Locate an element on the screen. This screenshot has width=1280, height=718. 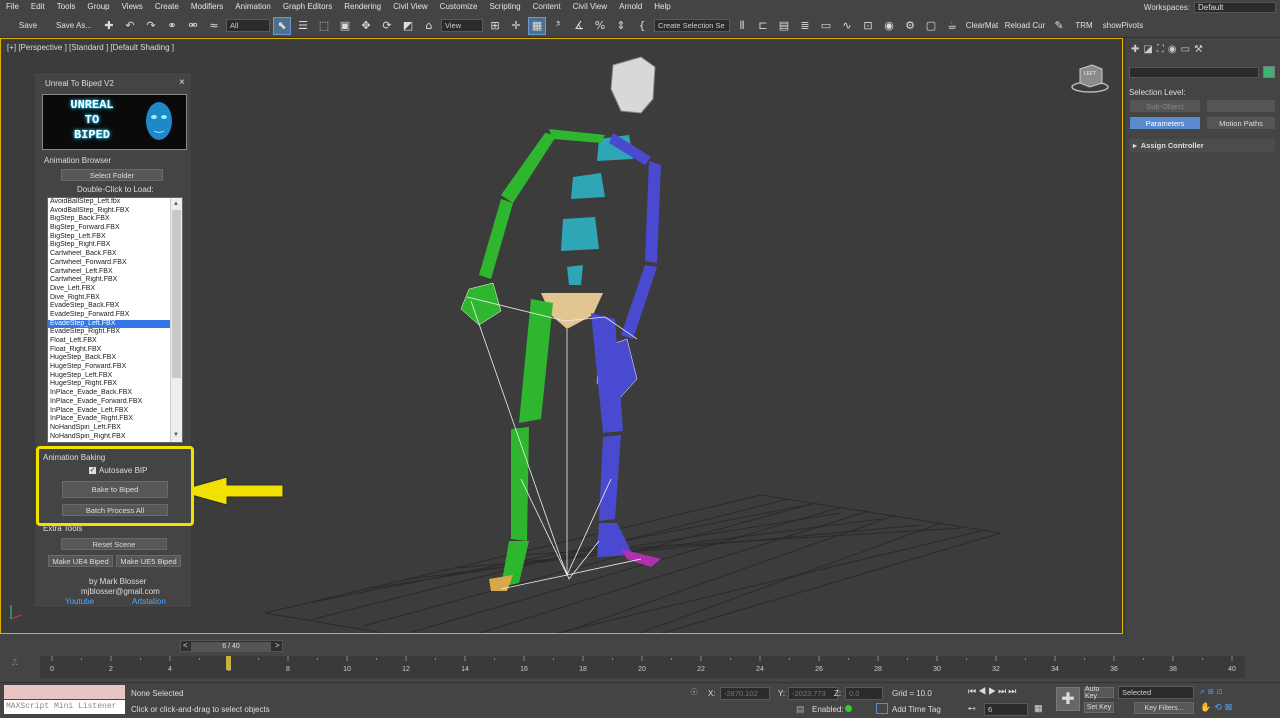
schematic-view-icon: ⊡ is located at coordinates (868, 26).